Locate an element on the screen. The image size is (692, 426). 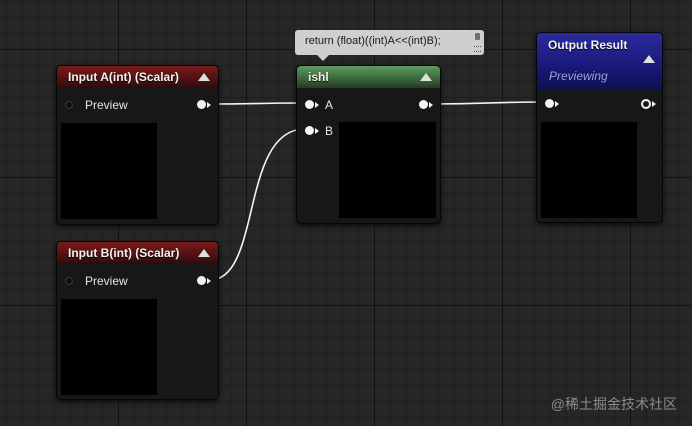
node-ishl-title: ishl is located at coordinates (318, 77).